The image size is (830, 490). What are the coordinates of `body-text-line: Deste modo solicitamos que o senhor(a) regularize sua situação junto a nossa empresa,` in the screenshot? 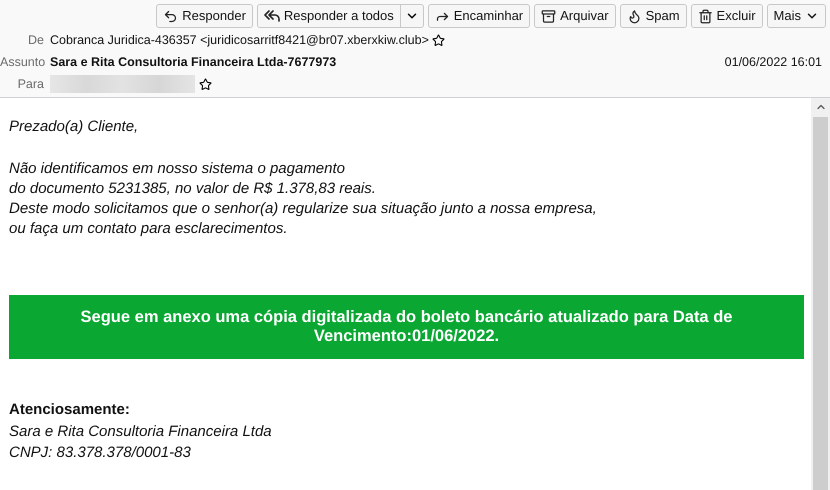 It's located at (303, 208).